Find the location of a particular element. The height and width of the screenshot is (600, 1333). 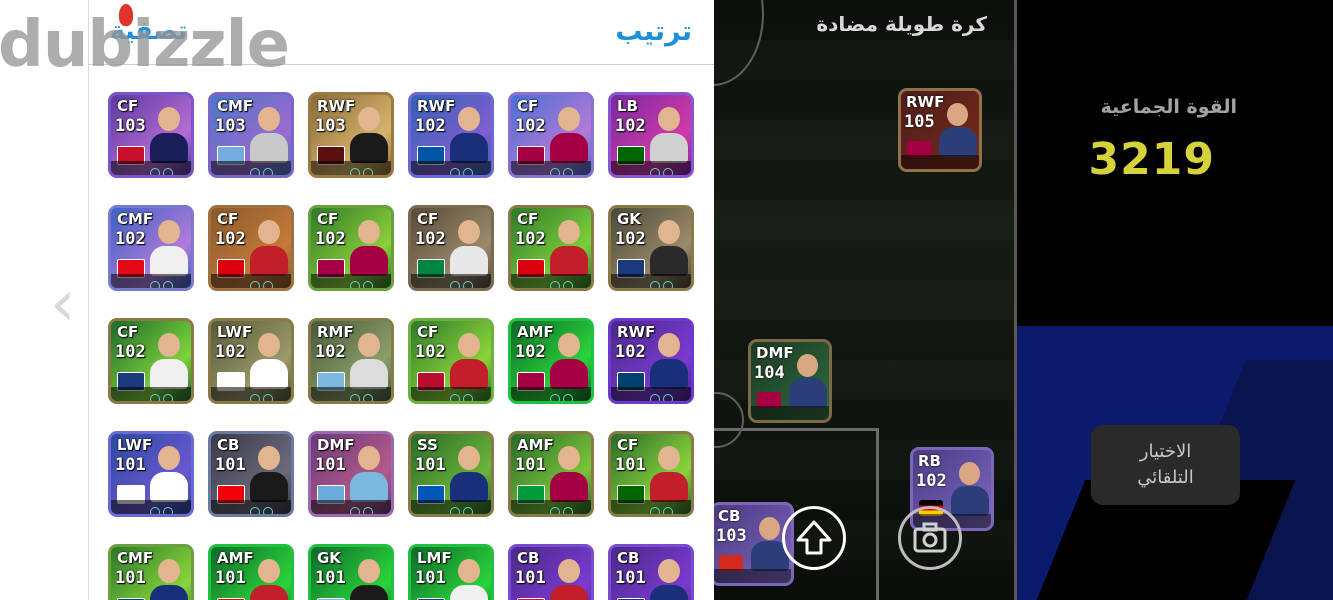

pitch-player-card: RWF 105 is located at coordinates (940, 130).